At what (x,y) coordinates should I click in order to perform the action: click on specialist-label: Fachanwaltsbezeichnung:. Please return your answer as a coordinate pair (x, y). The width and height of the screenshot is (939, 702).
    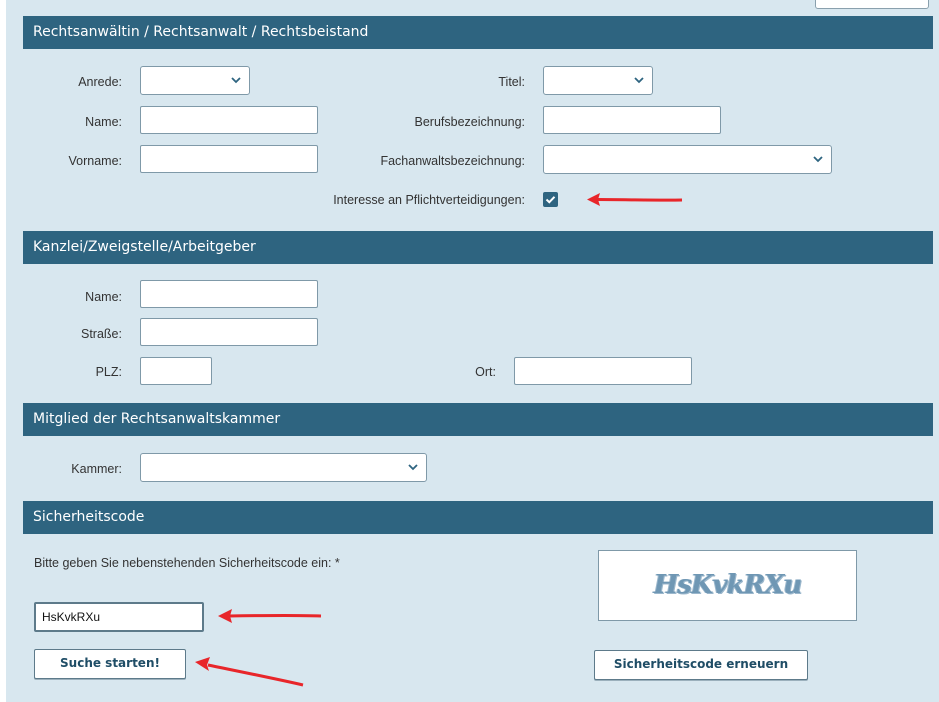
    Looking at the image, I should click on (452, 161).